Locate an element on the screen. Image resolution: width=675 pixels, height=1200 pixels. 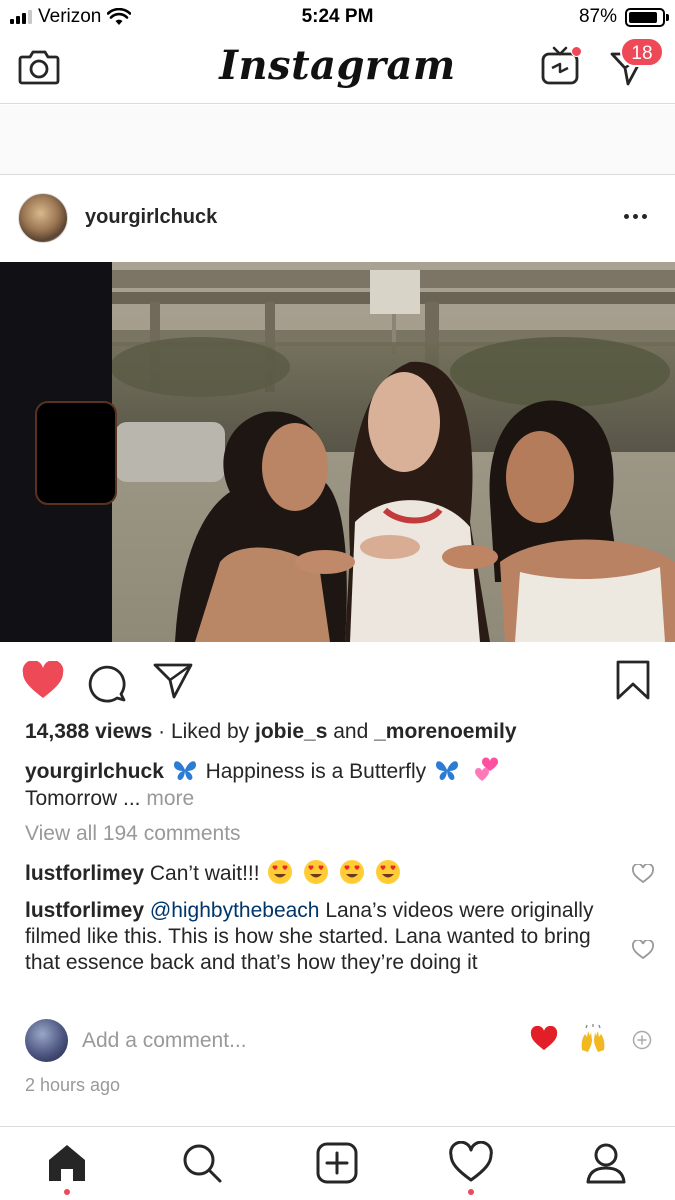
comment-item: lustforlimey Can’t wait!!! is located at coordinates (315, 873).